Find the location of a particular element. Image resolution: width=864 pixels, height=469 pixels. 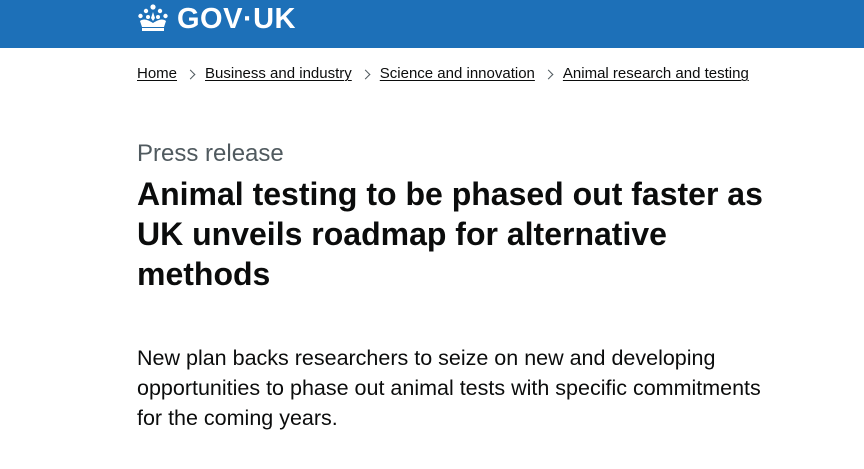

breadcrumb-business-and-industry: Business and industry is located at coordinates (278, 74).